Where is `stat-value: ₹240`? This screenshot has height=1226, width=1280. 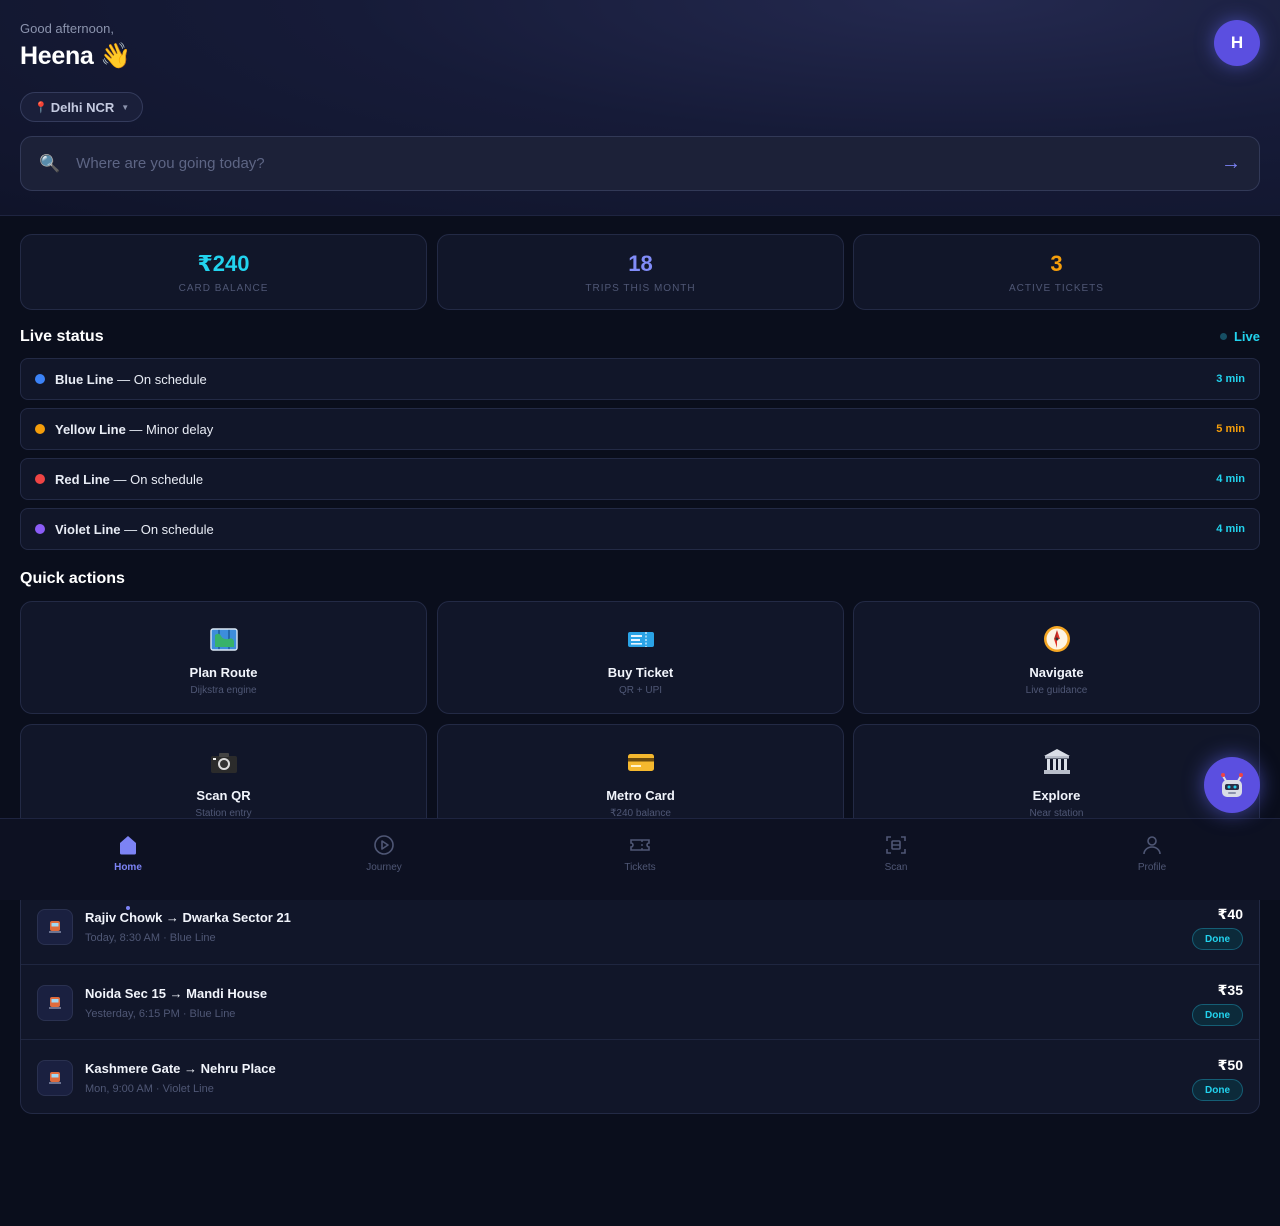
stat-value: ₹240 is located at coordinates (223, 263).